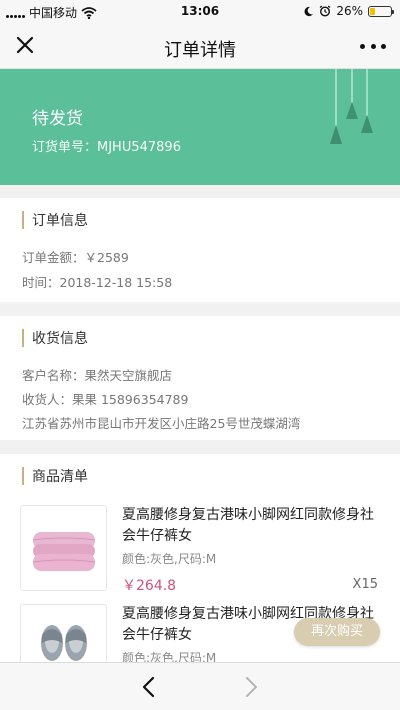 The image size is (400, 710). Describe the element at coordinates (365, 584) in the screenshot. I see `product-qty: X15` at that location.